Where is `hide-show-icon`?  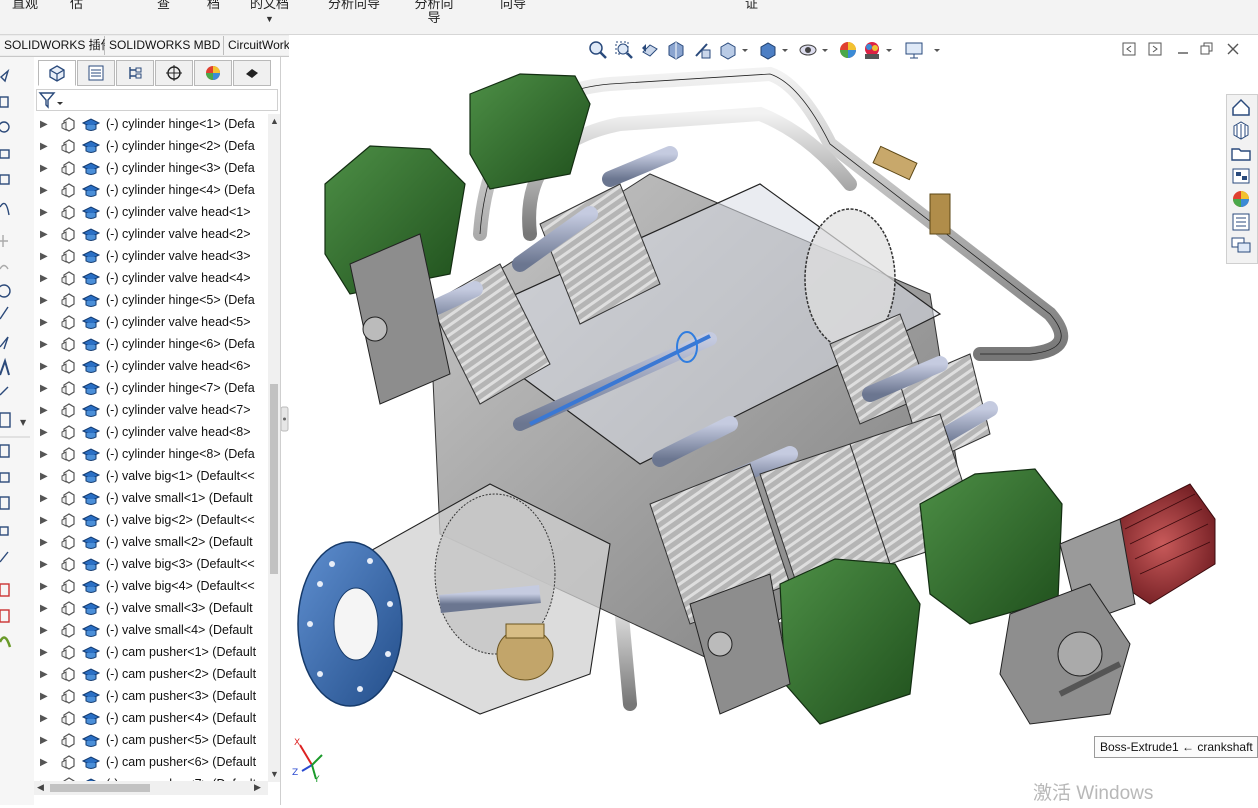 hide-show-icon is located at coordinates (816, 50).